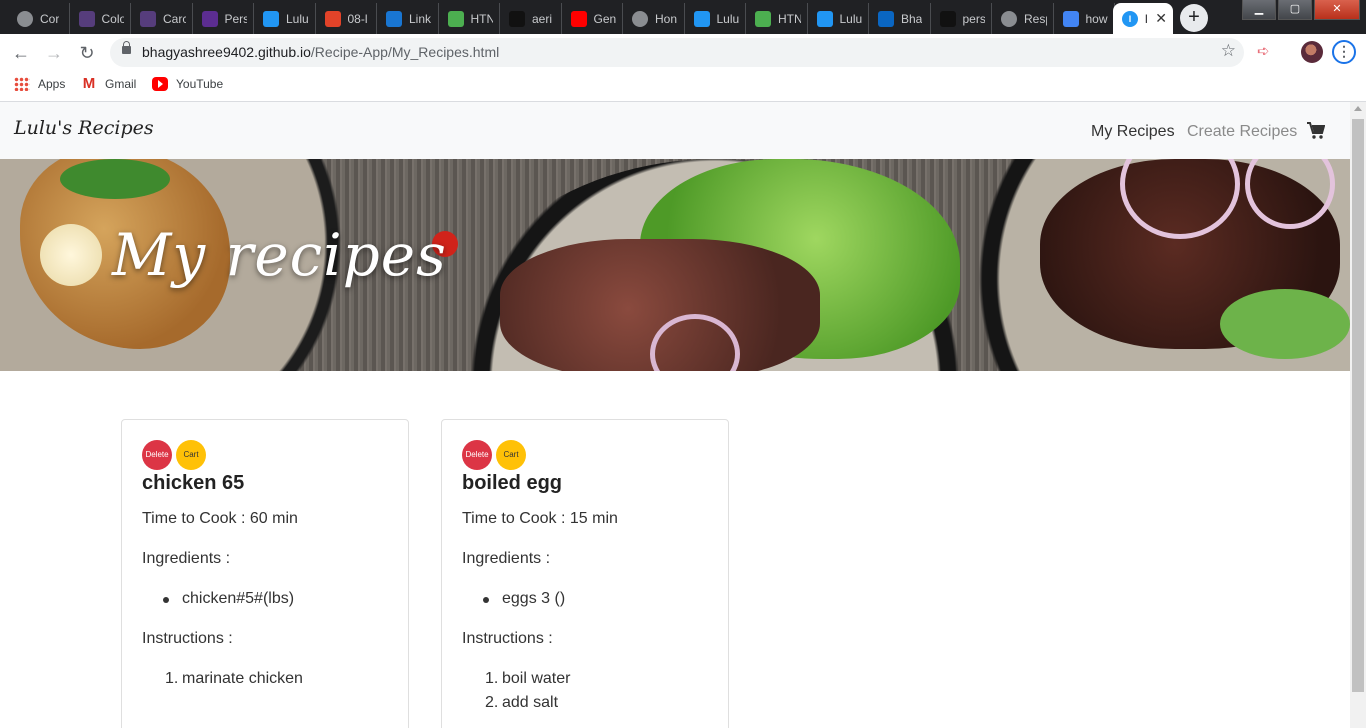  I want to click on bookmark-apps: Apps, so click(39, 84).